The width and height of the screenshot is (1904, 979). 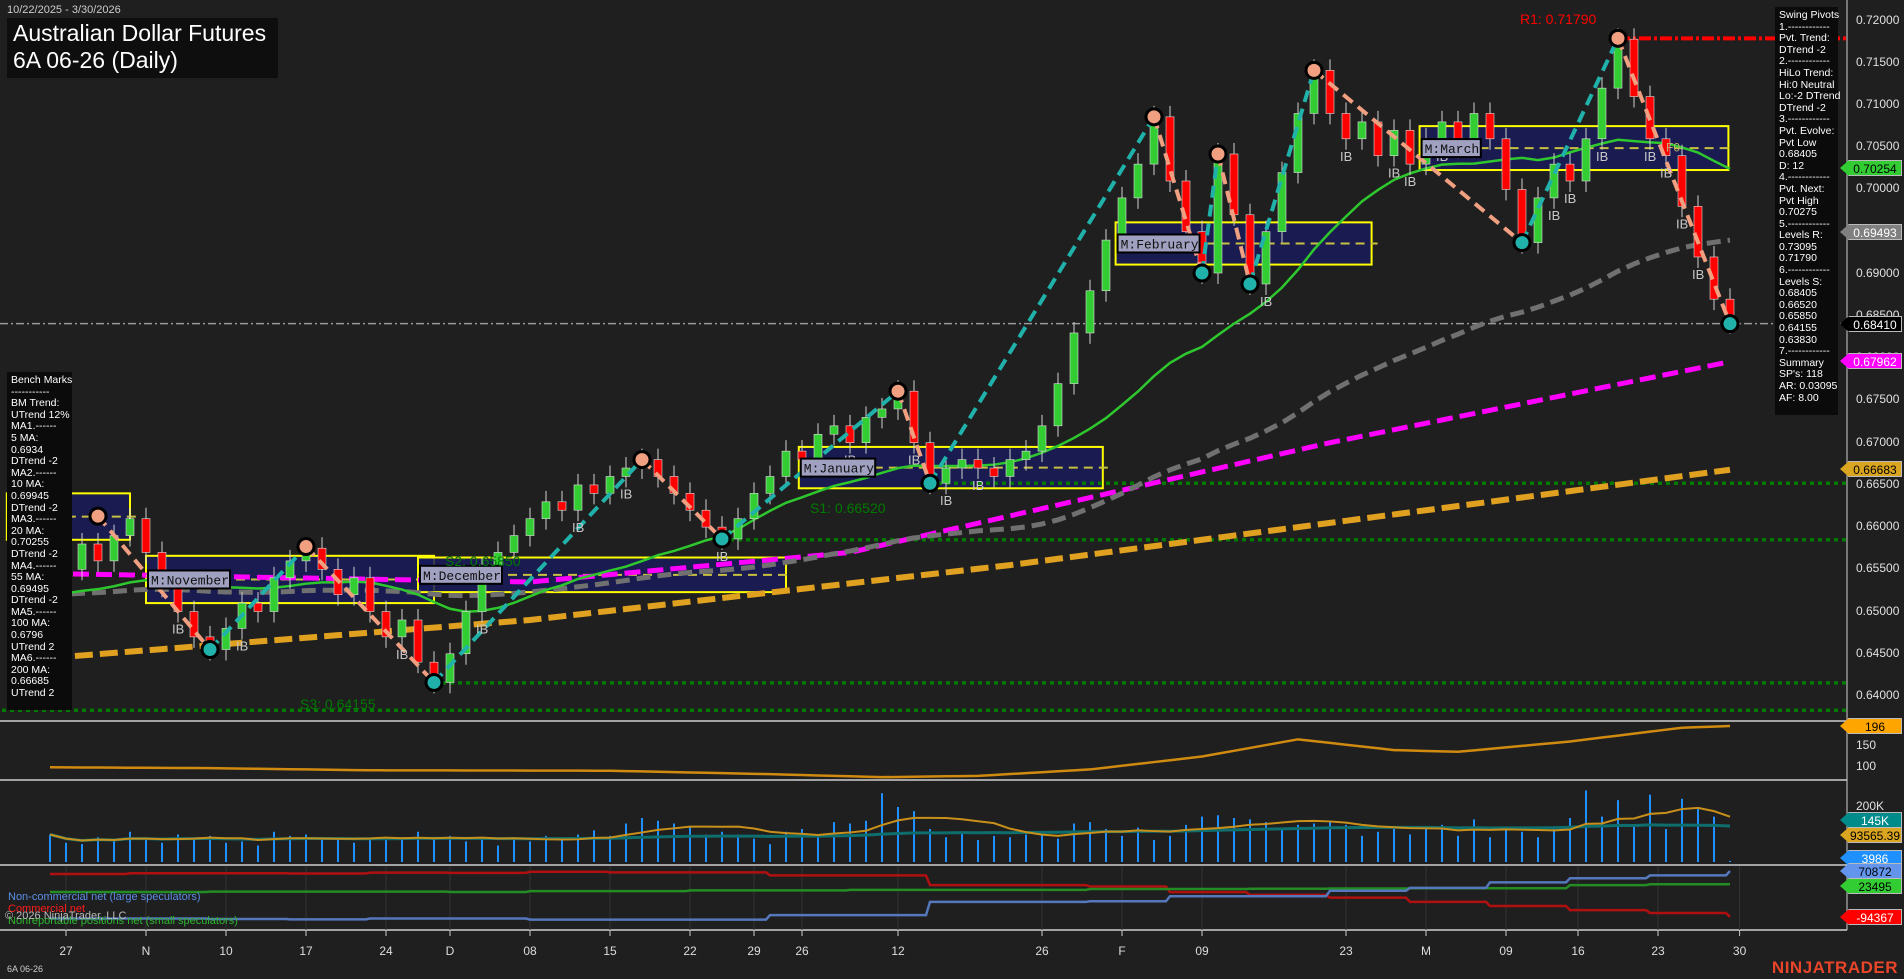 I want to click on price-marker: 196, so click(x=1871, y=726).